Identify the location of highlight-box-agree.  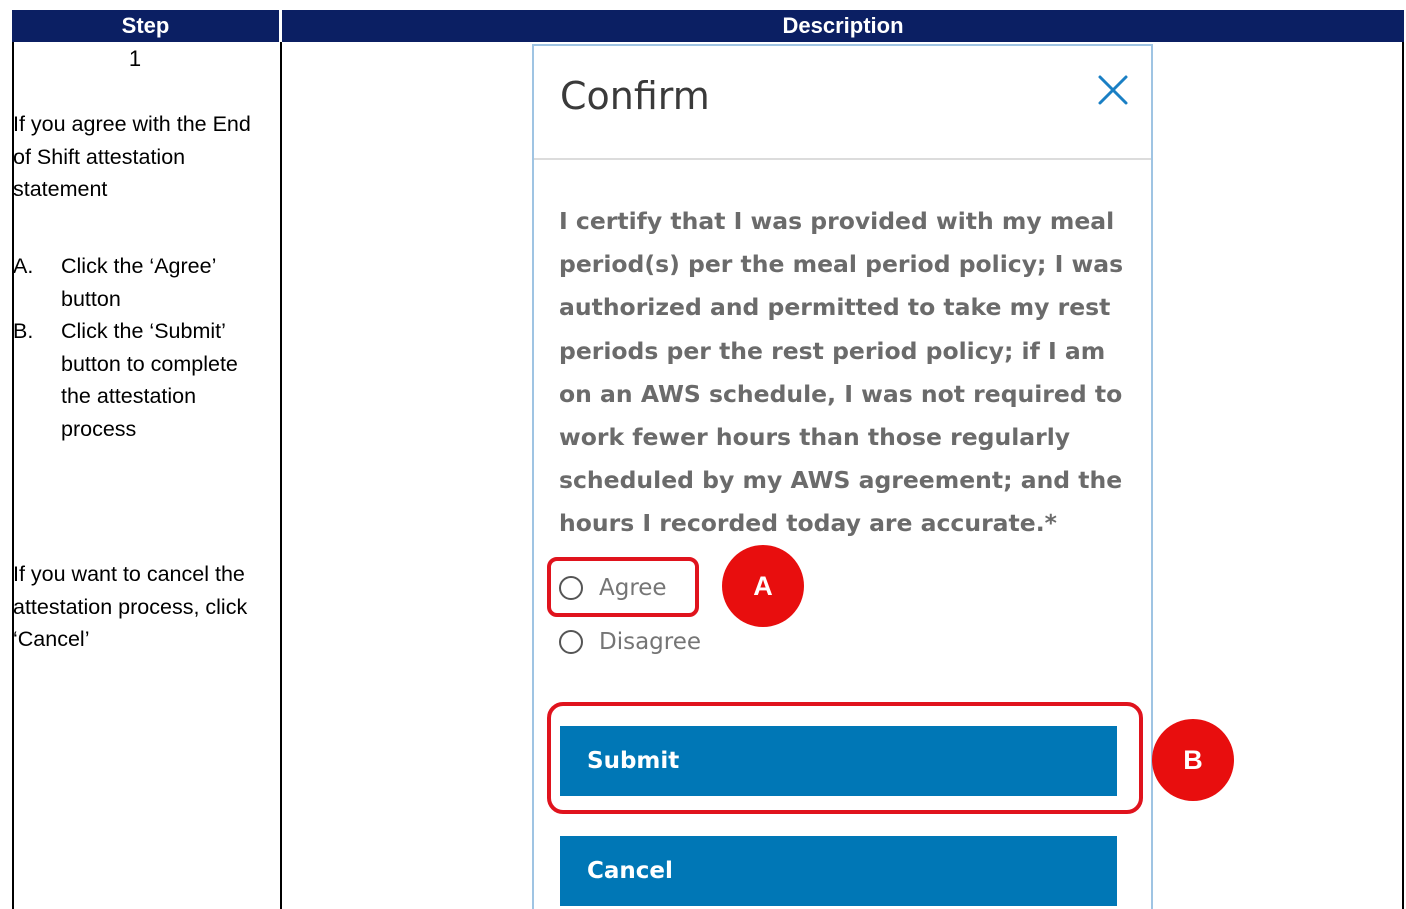
(623, 587).